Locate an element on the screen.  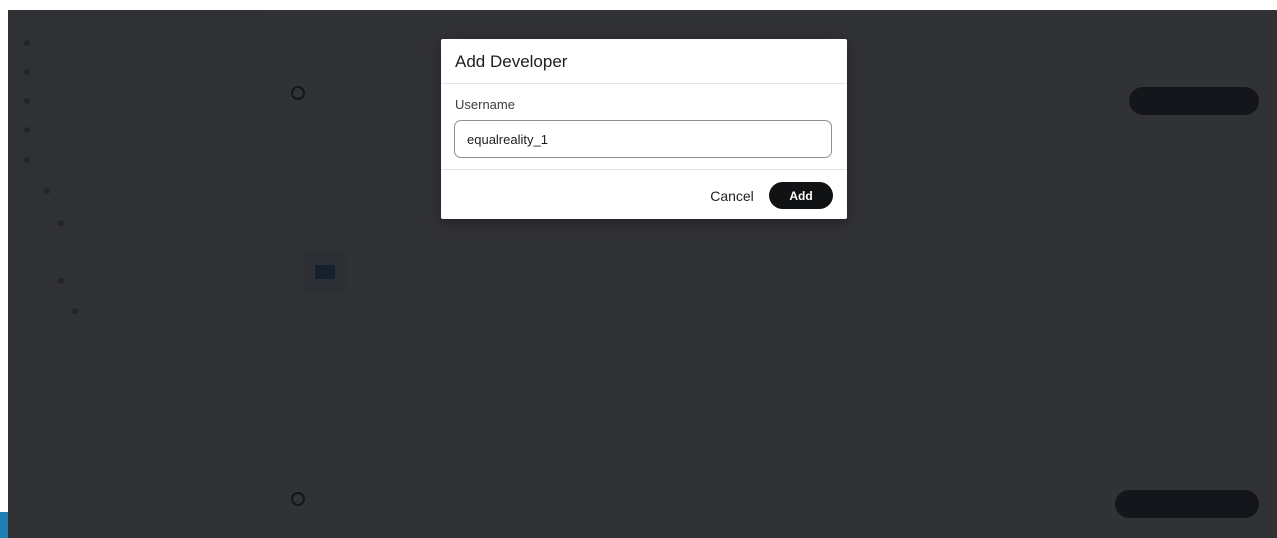
cancel-button: Cancel is located at coordinates (732, 196).